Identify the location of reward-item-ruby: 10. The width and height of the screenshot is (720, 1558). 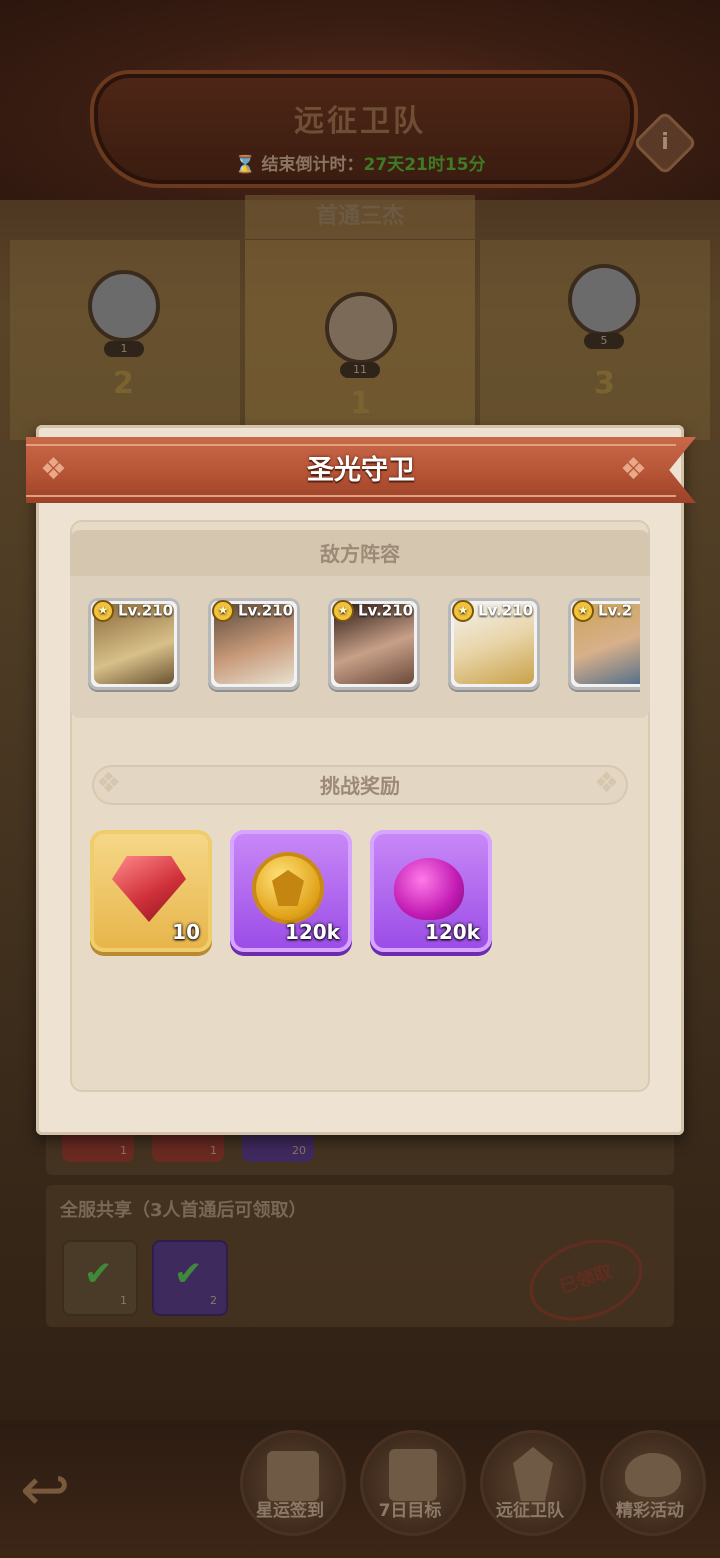
(151, 891).